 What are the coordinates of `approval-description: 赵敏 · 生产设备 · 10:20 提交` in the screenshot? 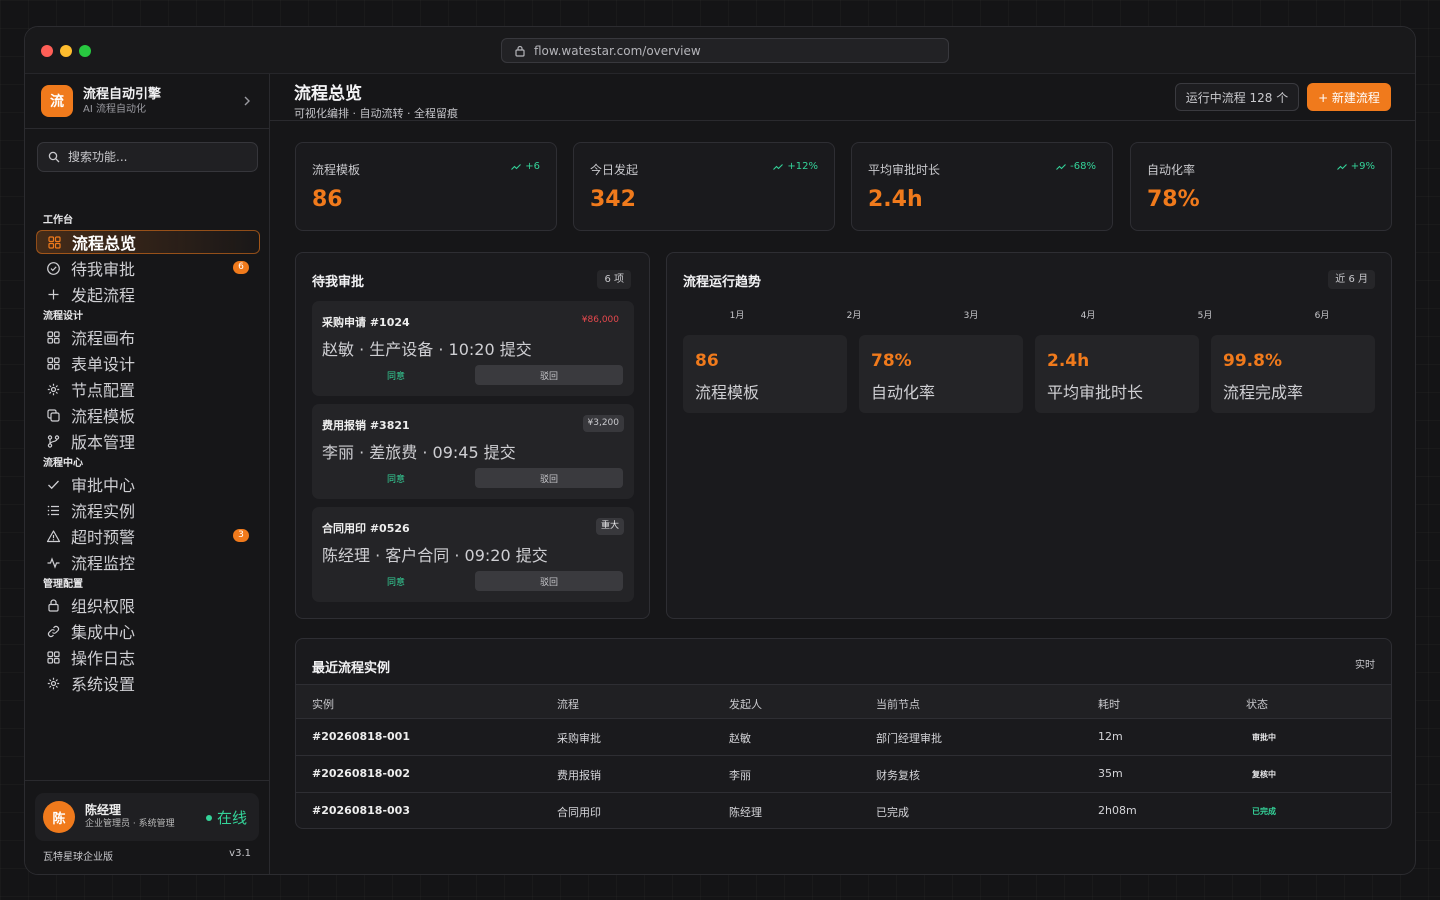 It's located at (427, 349).